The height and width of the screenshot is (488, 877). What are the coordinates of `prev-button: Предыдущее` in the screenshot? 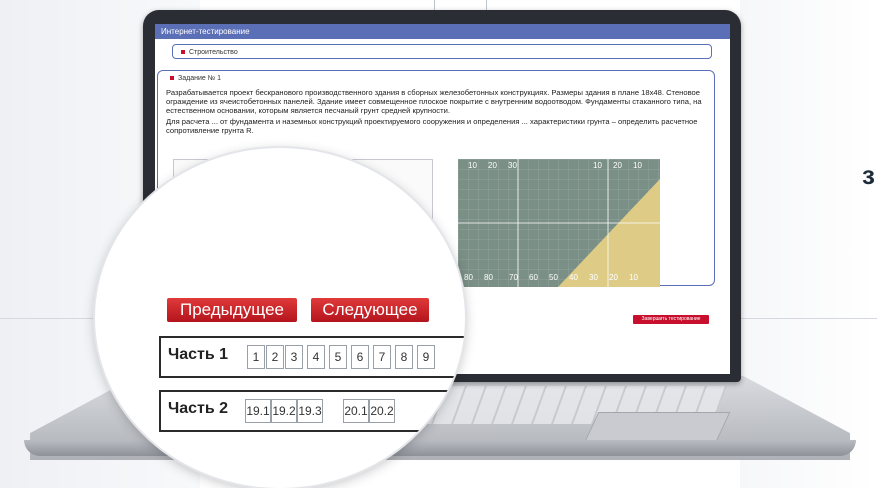 It's located at (232, 310).